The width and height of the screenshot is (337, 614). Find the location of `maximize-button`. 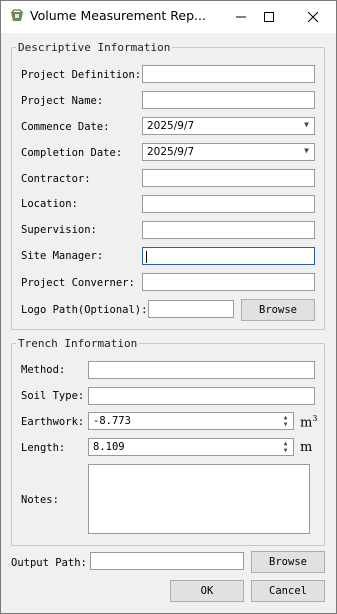

maximize-button is located at coordinates (269, 17).